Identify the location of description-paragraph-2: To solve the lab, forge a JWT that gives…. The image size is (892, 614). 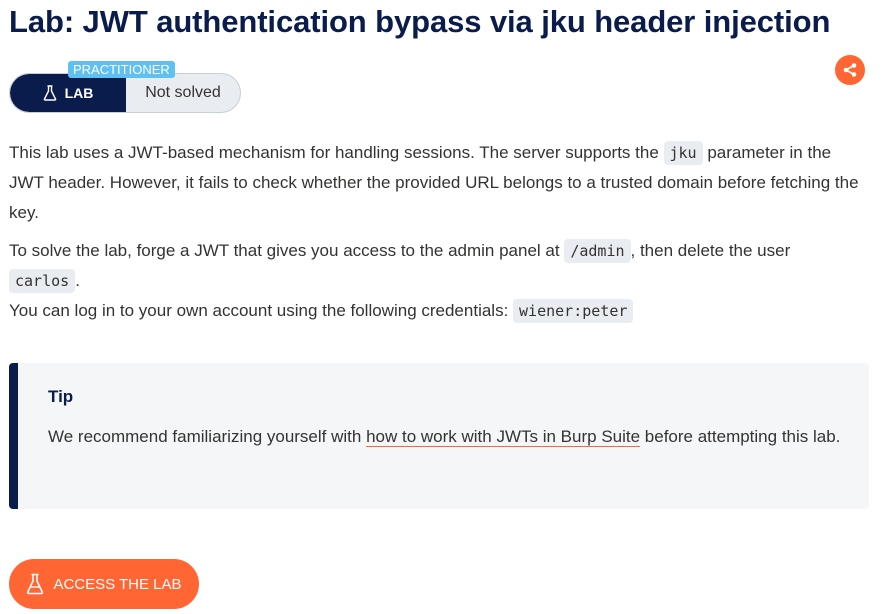
(439, 266).